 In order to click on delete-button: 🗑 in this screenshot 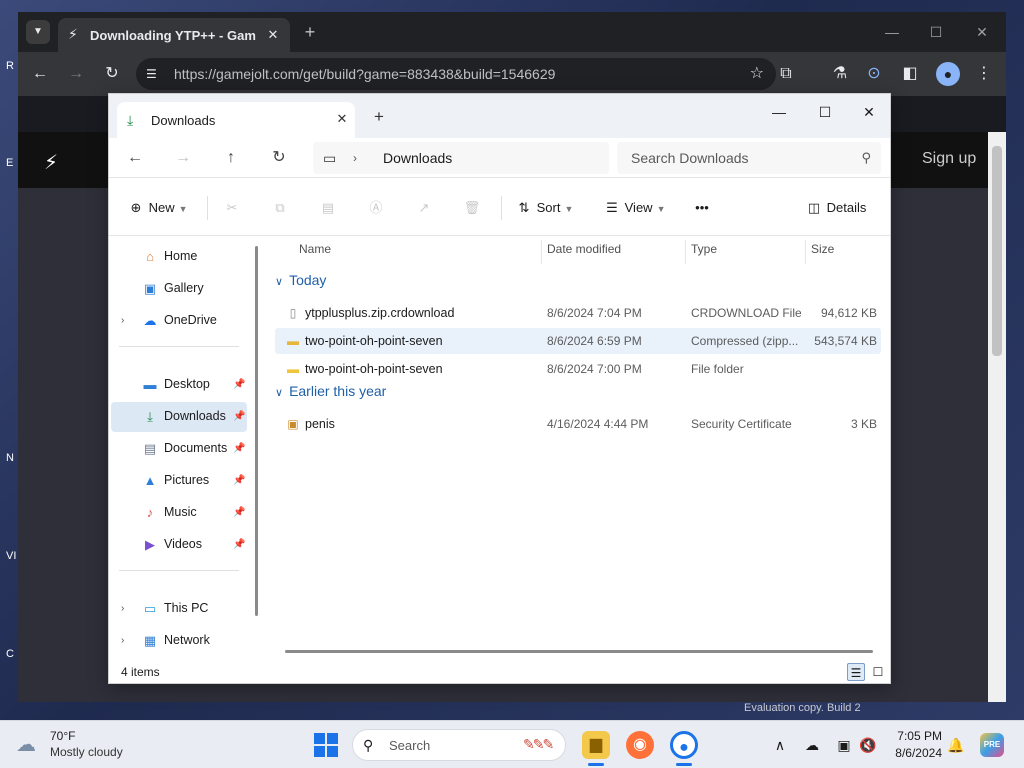, I will do `click(472, 208)`.